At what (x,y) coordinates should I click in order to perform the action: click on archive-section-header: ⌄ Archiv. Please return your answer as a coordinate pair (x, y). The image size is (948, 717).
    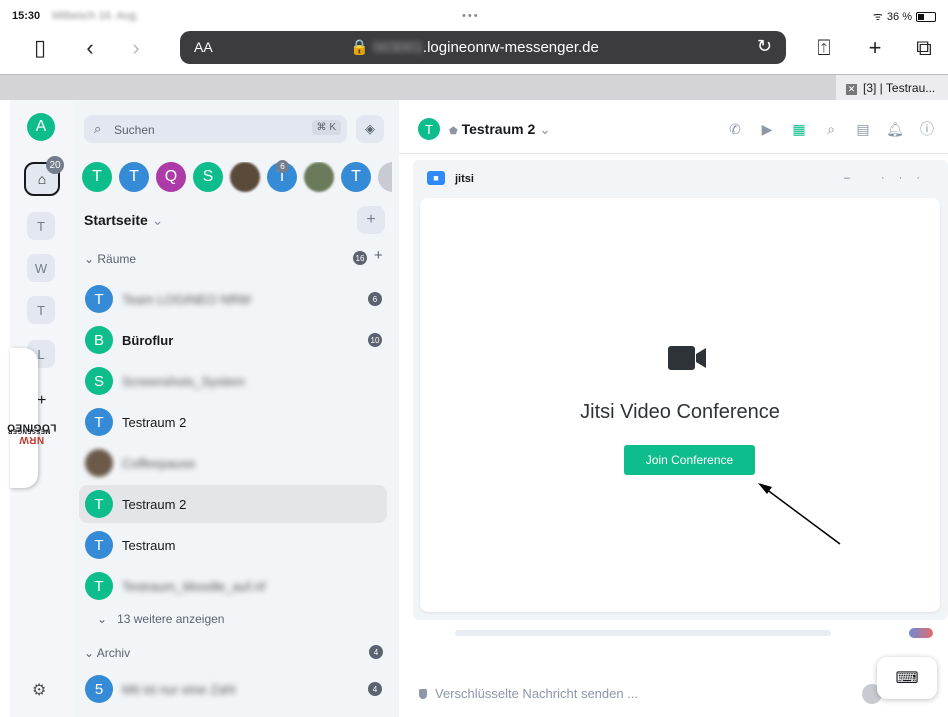
    Looking at the image, I should click on (107, 653).